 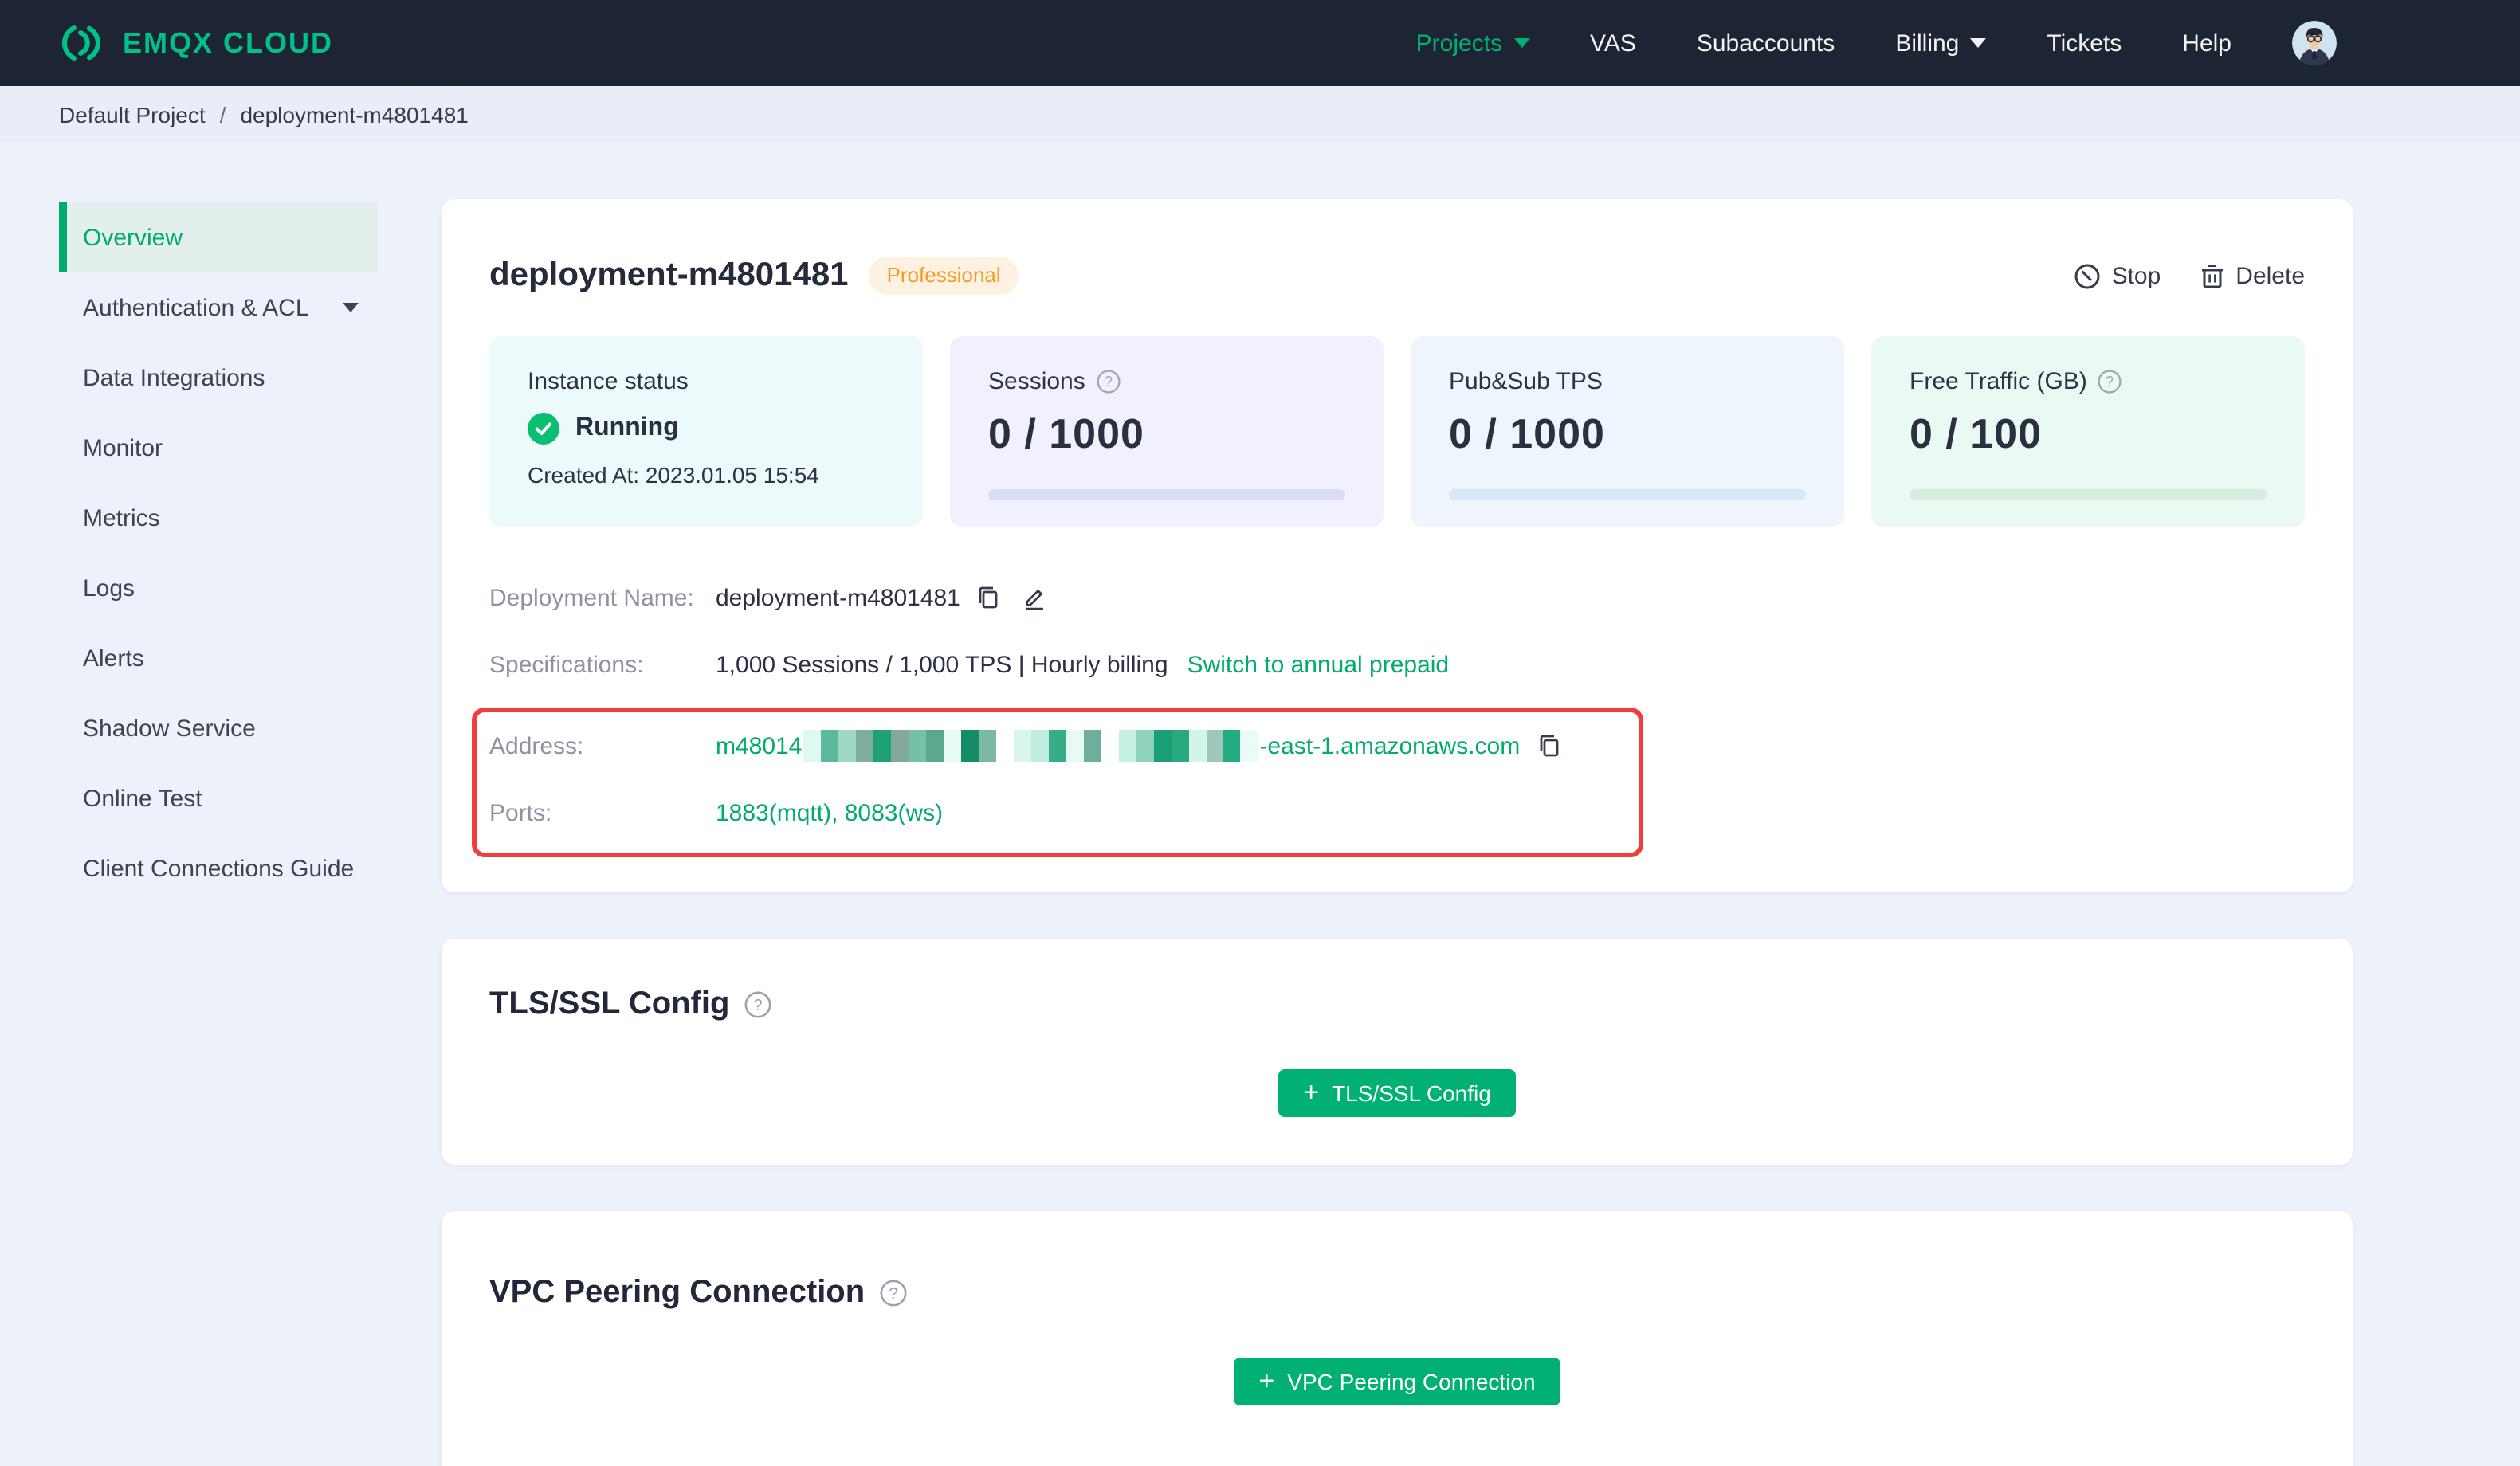 I want to click on sidebar-item-alerts: Alerts, so click(x=218, y=658).